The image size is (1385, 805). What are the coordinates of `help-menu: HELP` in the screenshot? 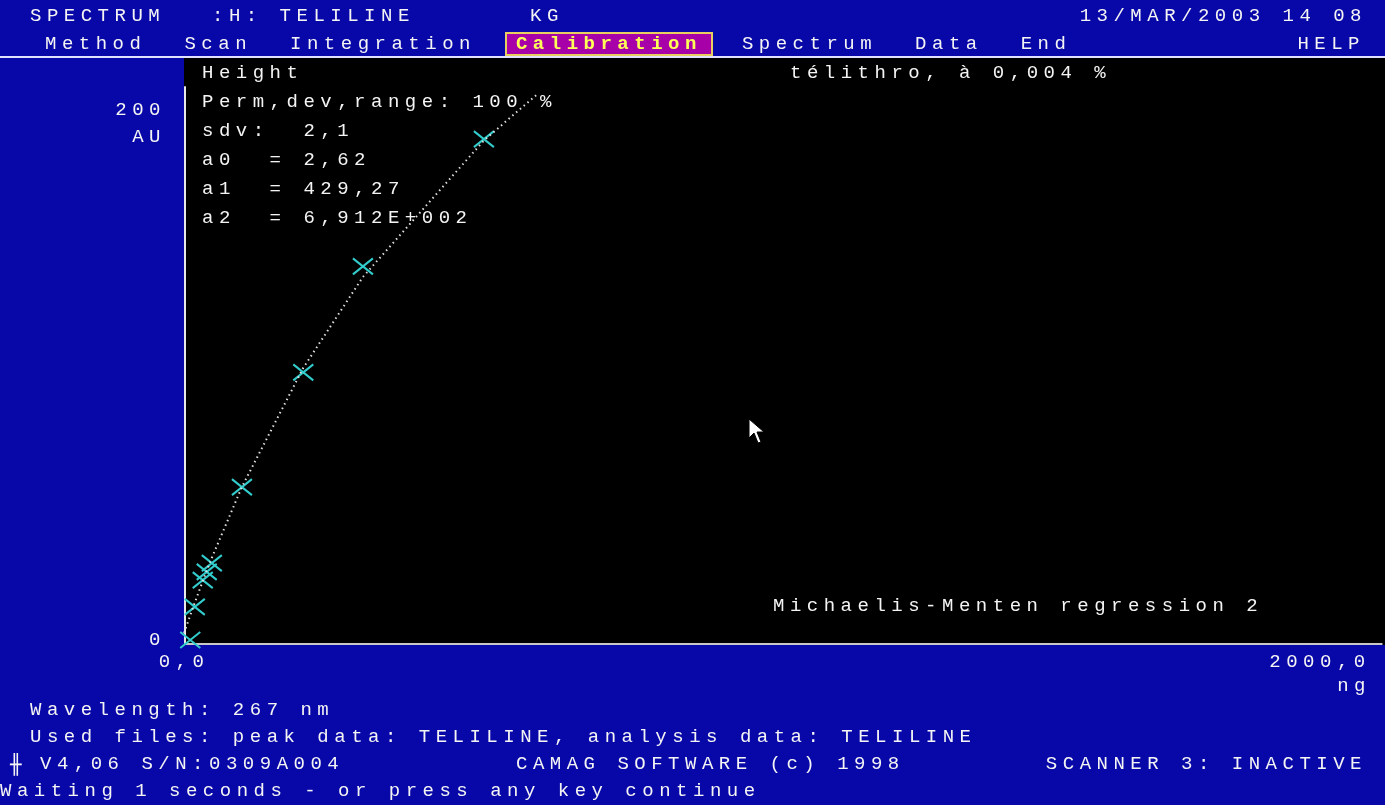 It's located at (1331, 44).